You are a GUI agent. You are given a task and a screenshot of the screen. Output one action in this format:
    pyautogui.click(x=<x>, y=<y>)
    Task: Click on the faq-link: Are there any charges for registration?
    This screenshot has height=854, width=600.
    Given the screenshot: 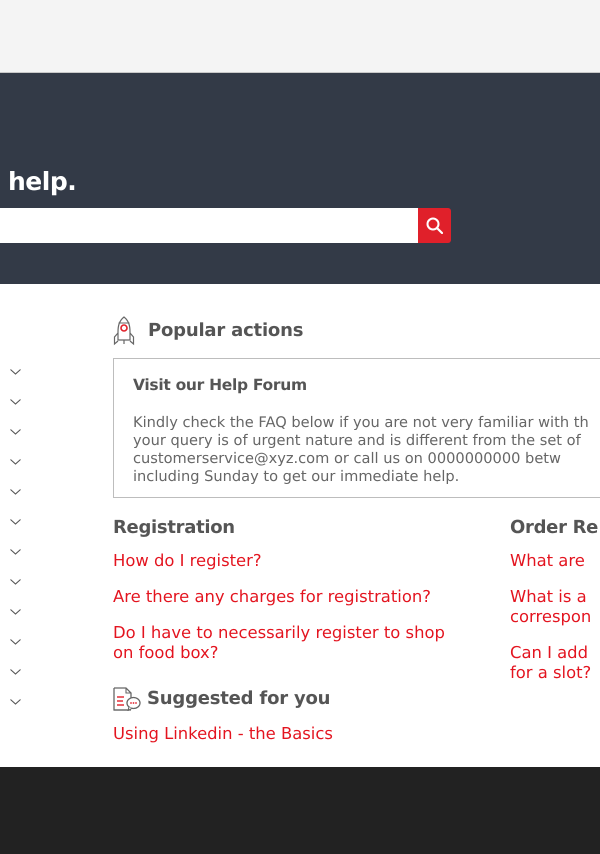 What is the action you would take?
    pyautogui.click(x=272, y=597)
    